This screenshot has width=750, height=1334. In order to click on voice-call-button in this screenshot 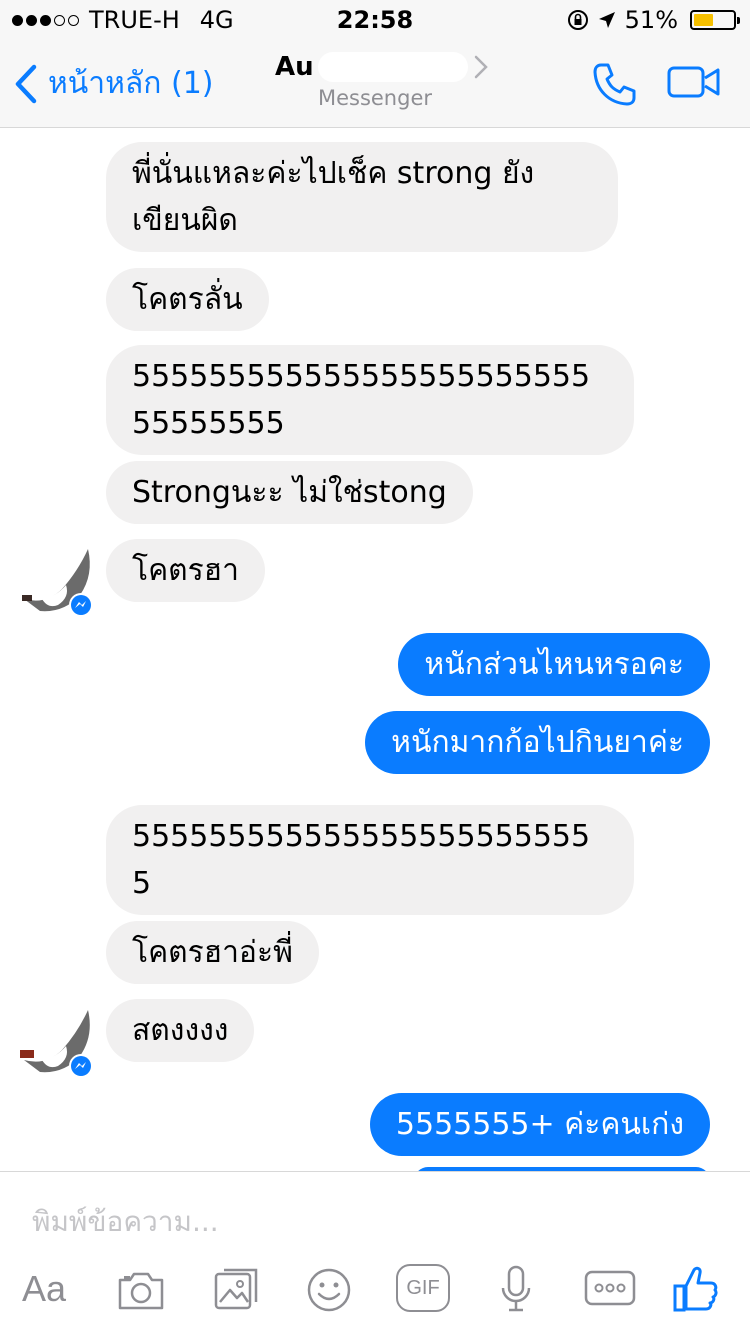, I will do `click(614, 86)`.